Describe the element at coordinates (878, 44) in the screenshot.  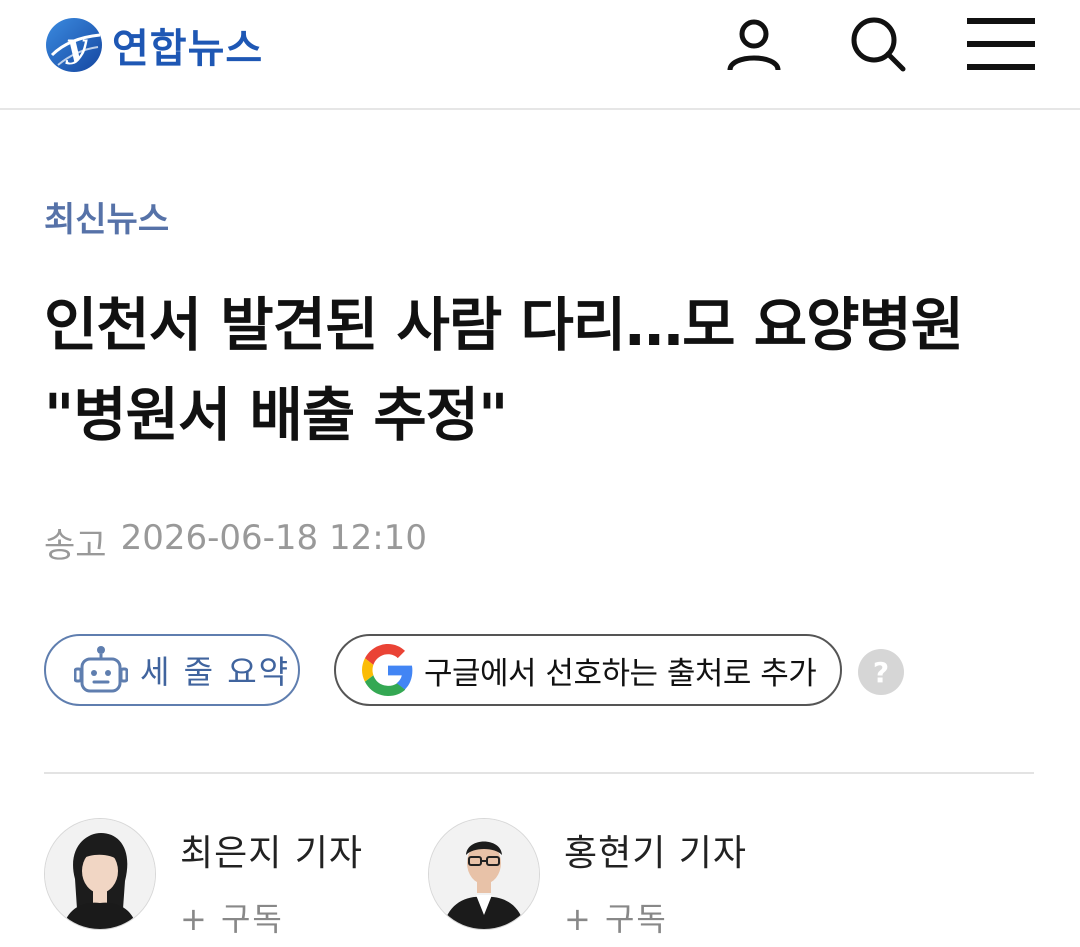
I see `search-icon` at that location.